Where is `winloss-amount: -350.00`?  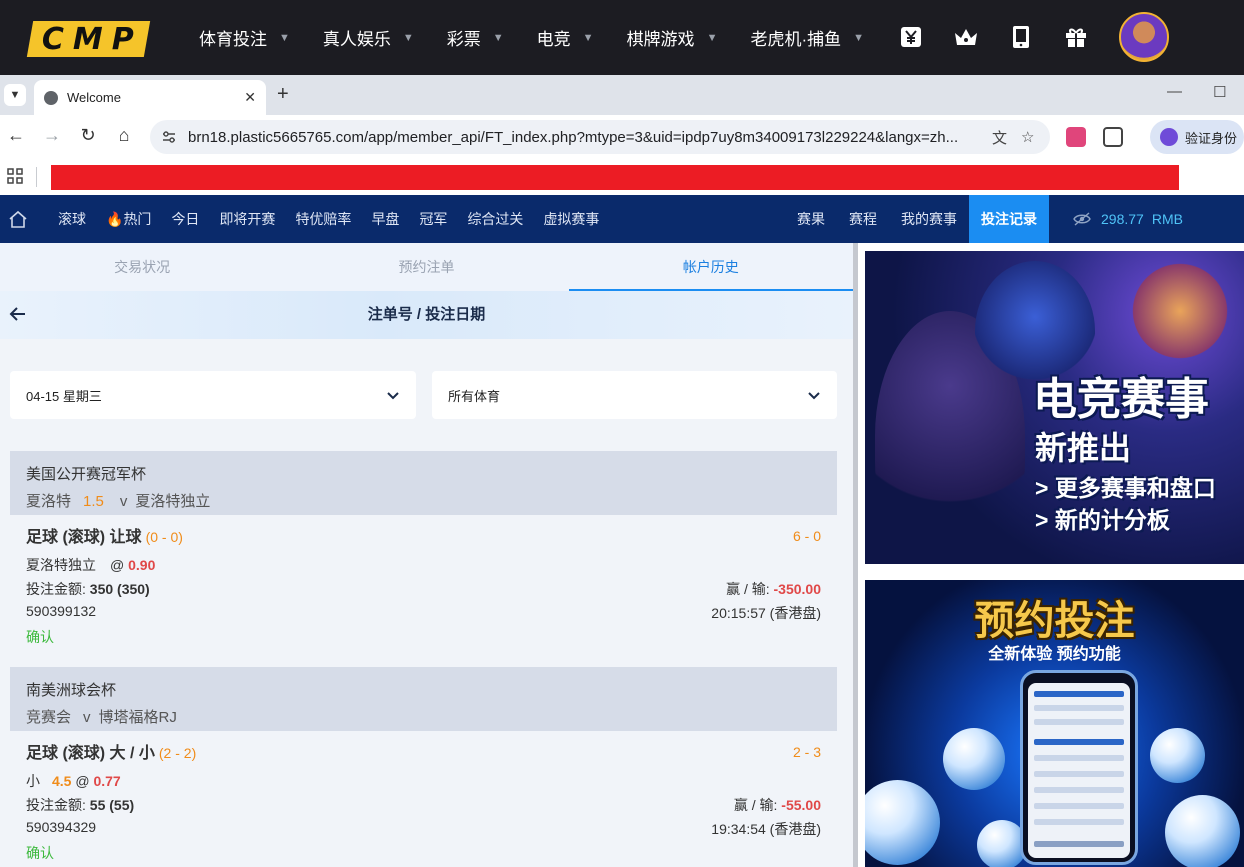 winloss-amount: -350.00 is located at coordinates (797, 589).